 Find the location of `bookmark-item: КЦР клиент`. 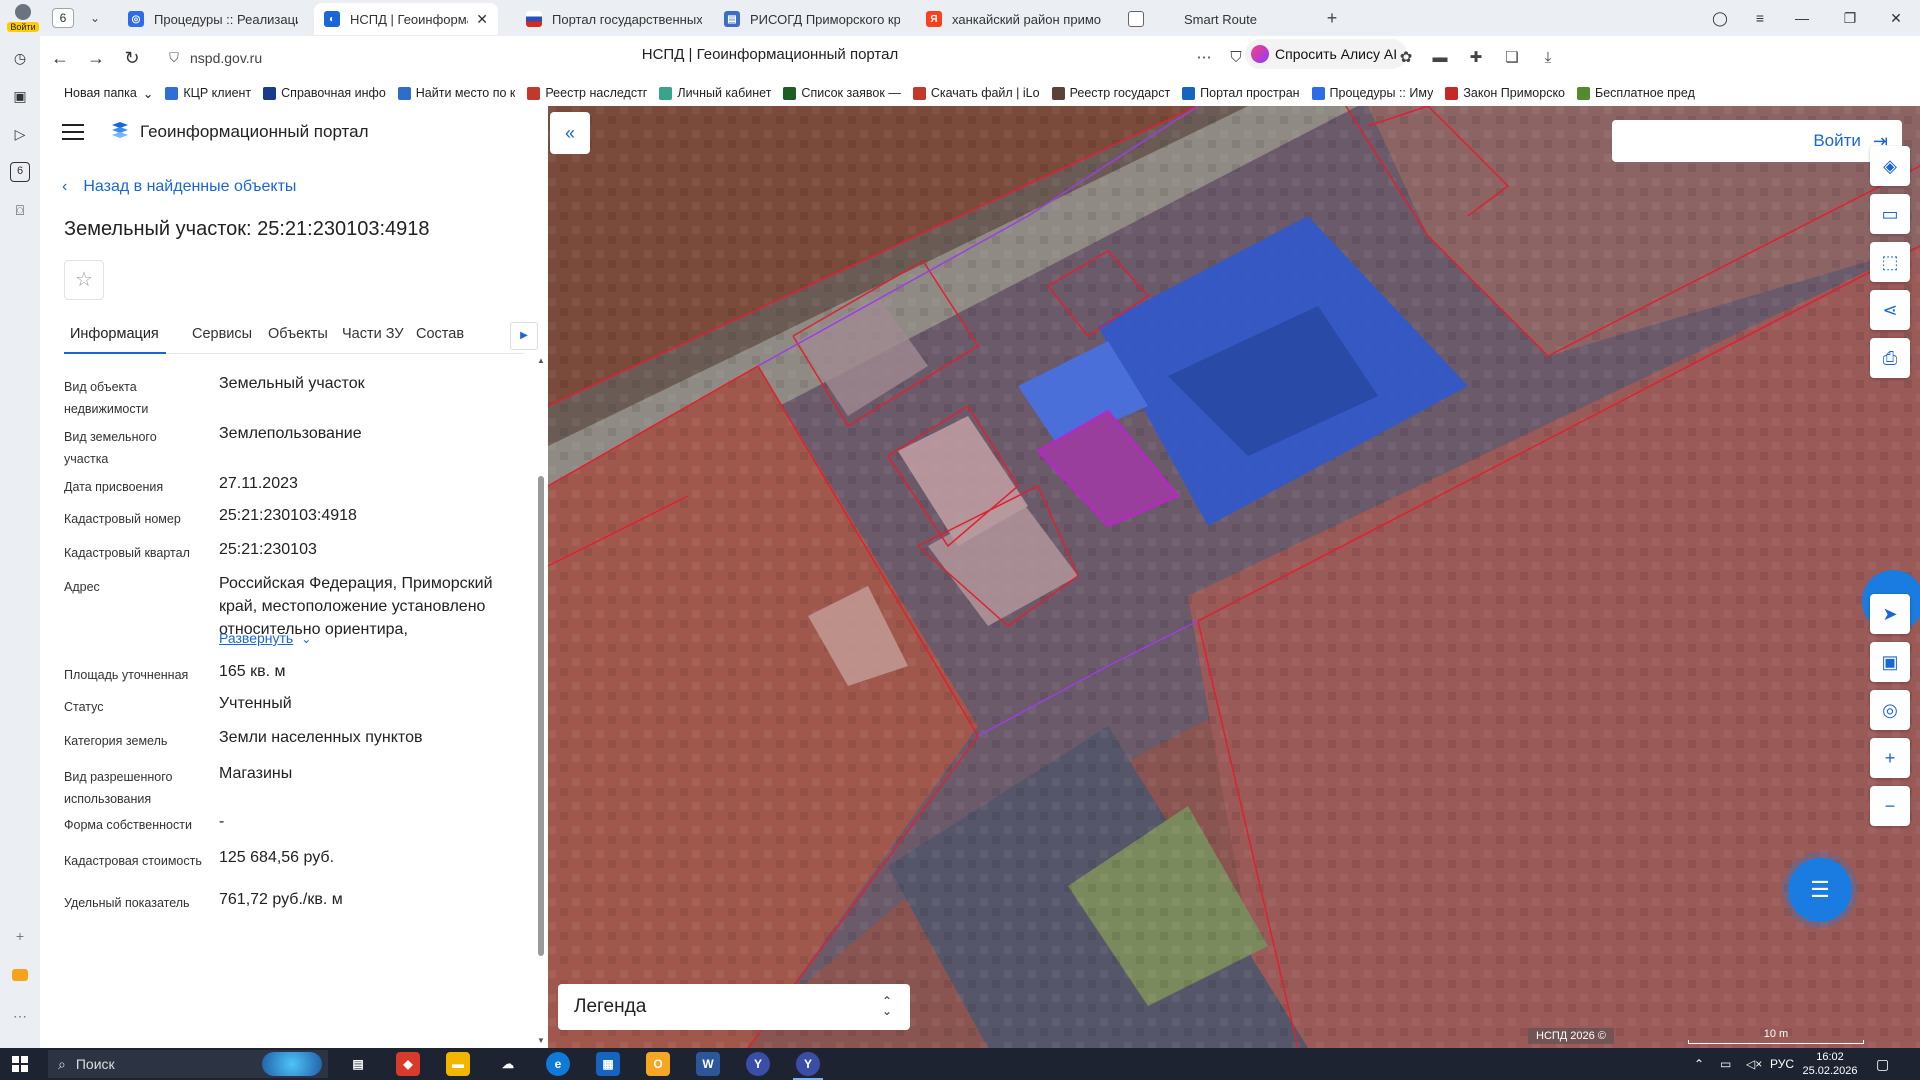

bookmark-item: КЦР клиент is located at coordinates (208, 93).